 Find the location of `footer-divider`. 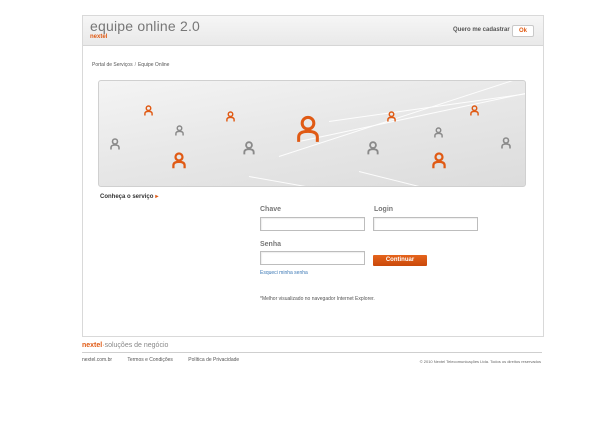

footer-divider is located at coordinates (312, 352).